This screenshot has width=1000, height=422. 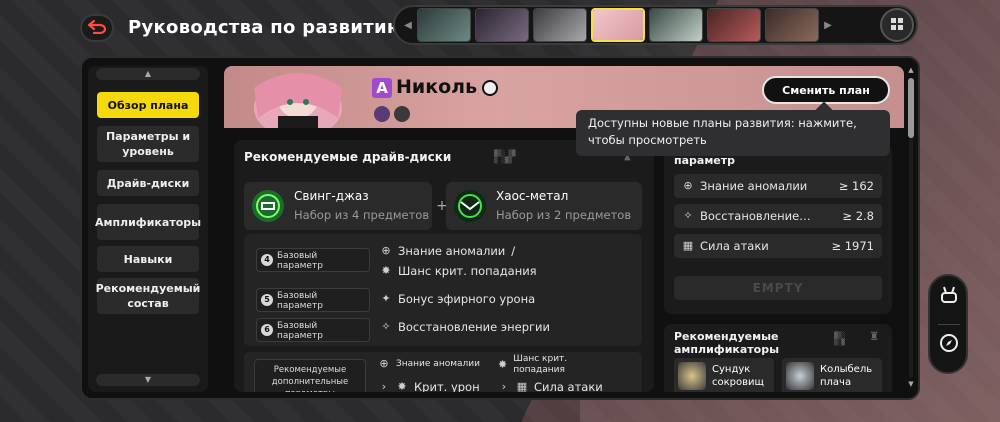 I want to click on empty-slot: EMPTY, so click(x=778, y=288).